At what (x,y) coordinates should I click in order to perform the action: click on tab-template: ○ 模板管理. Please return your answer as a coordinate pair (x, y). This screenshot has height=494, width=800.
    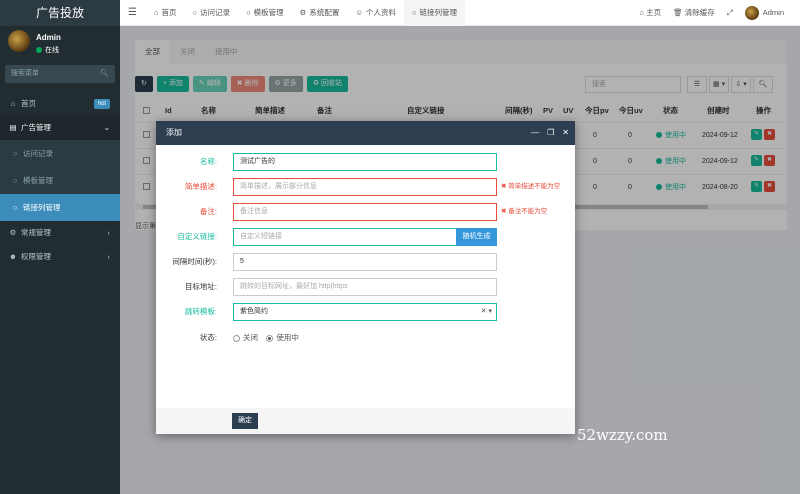
    Looking at the image, I should click on (265, 13).